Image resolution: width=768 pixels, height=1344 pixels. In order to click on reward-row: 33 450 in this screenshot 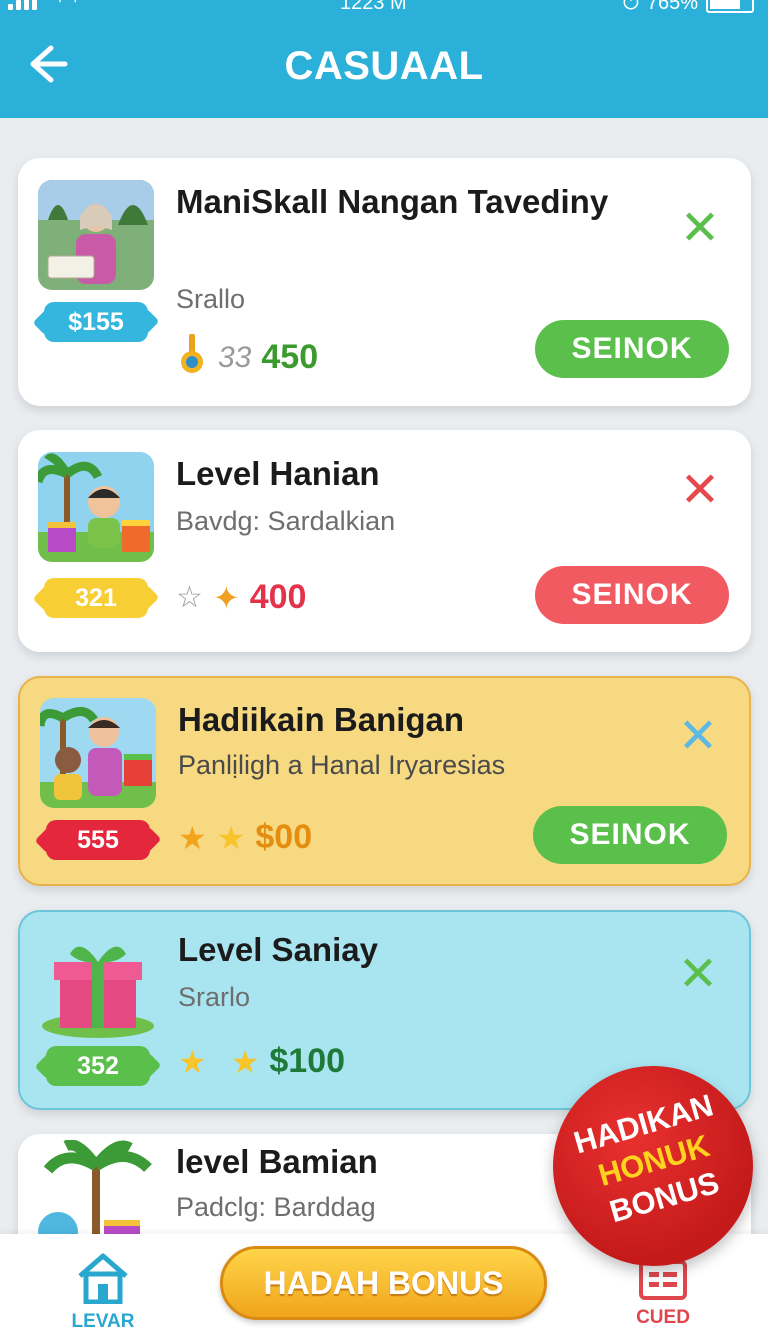, I will do `click(247, 357)`.